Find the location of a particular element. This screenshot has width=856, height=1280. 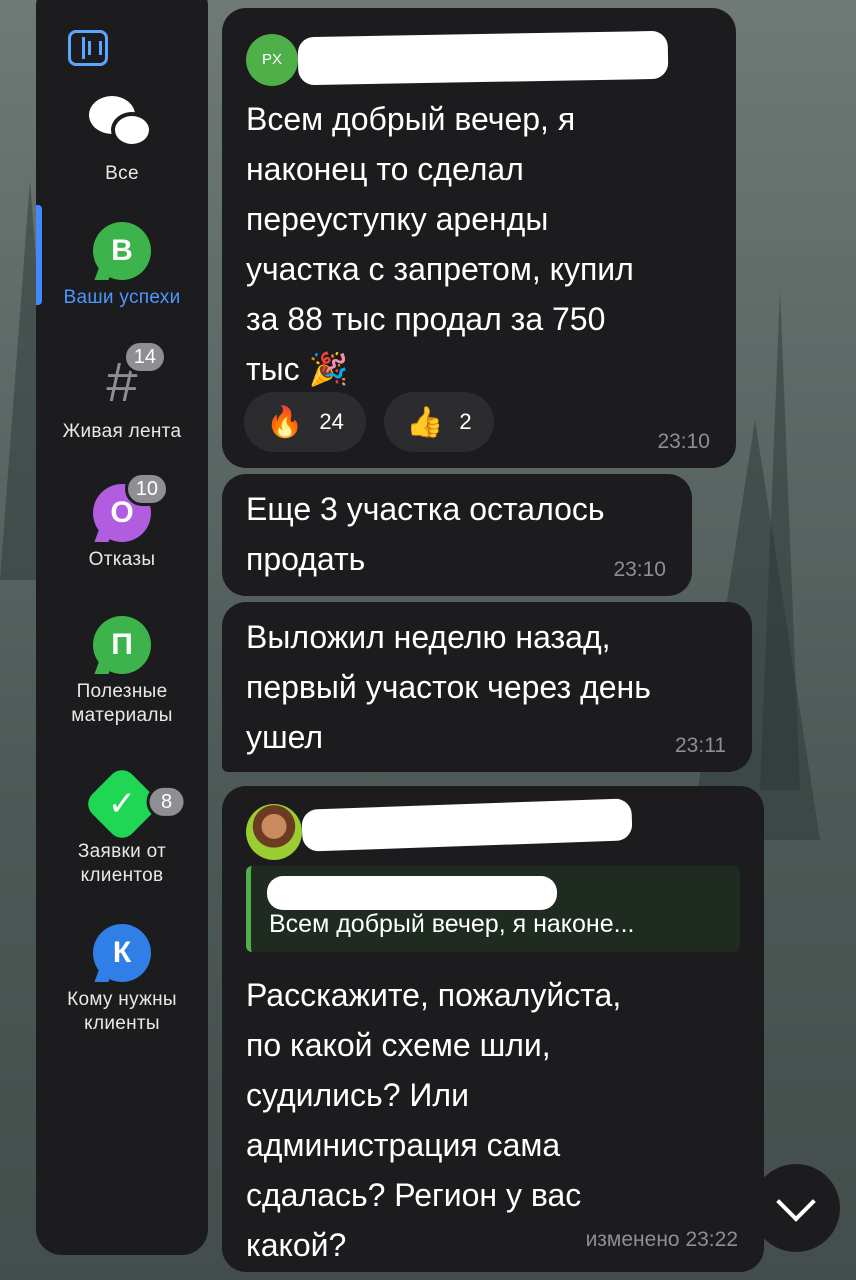

message-text-line: Выложил неделю назад, is located at coordinates (428, 637).